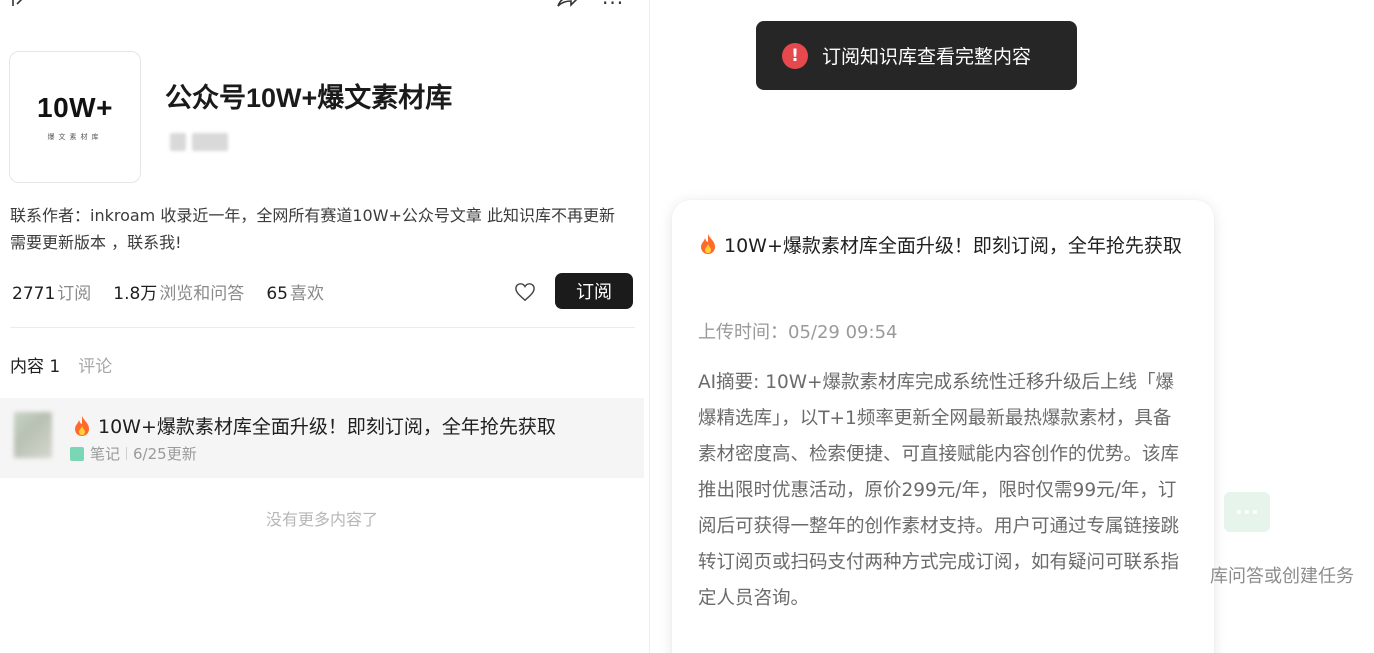 The image size is (1374, 653). Describe the element at coordinates (615, 7) in the screenshot. I see `more-options-icon: ···` at that location.